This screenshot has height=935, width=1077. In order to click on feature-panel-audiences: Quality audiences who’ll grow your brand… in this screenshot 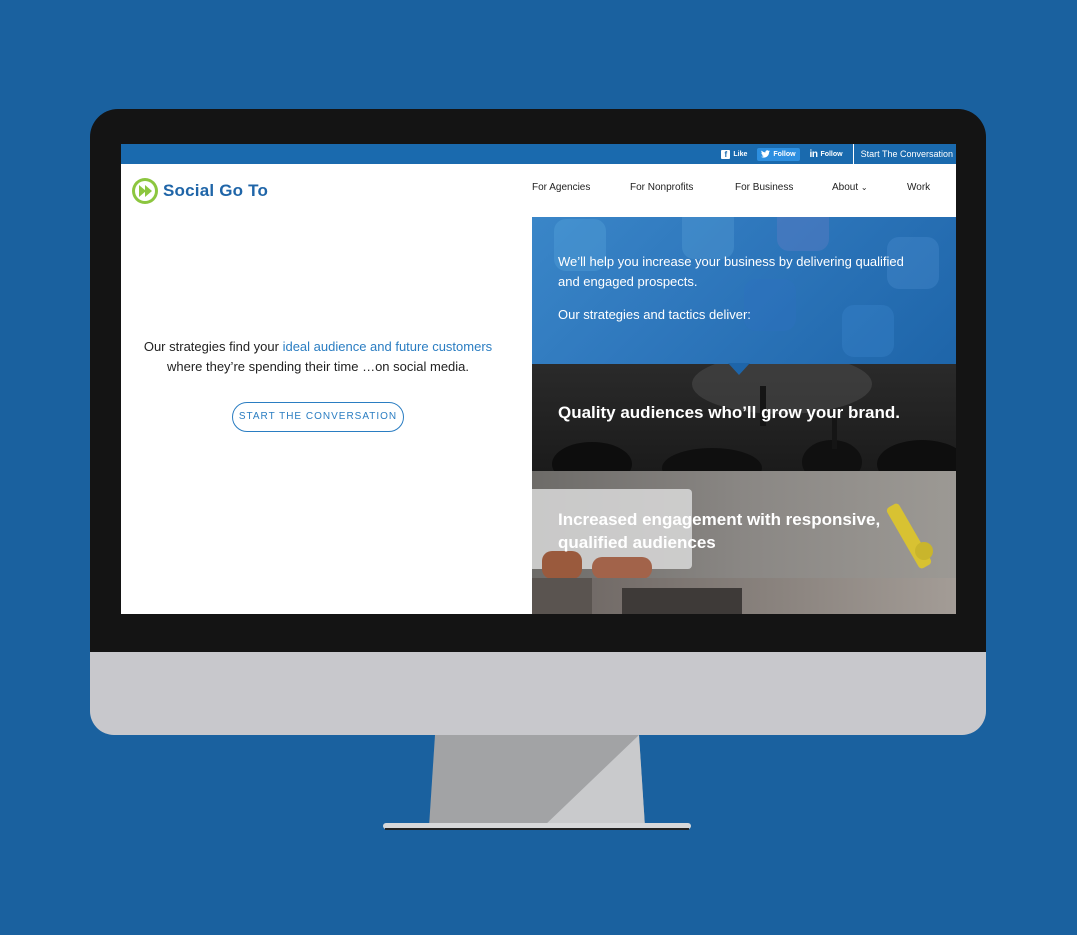, I will do `click(744, 417)`.